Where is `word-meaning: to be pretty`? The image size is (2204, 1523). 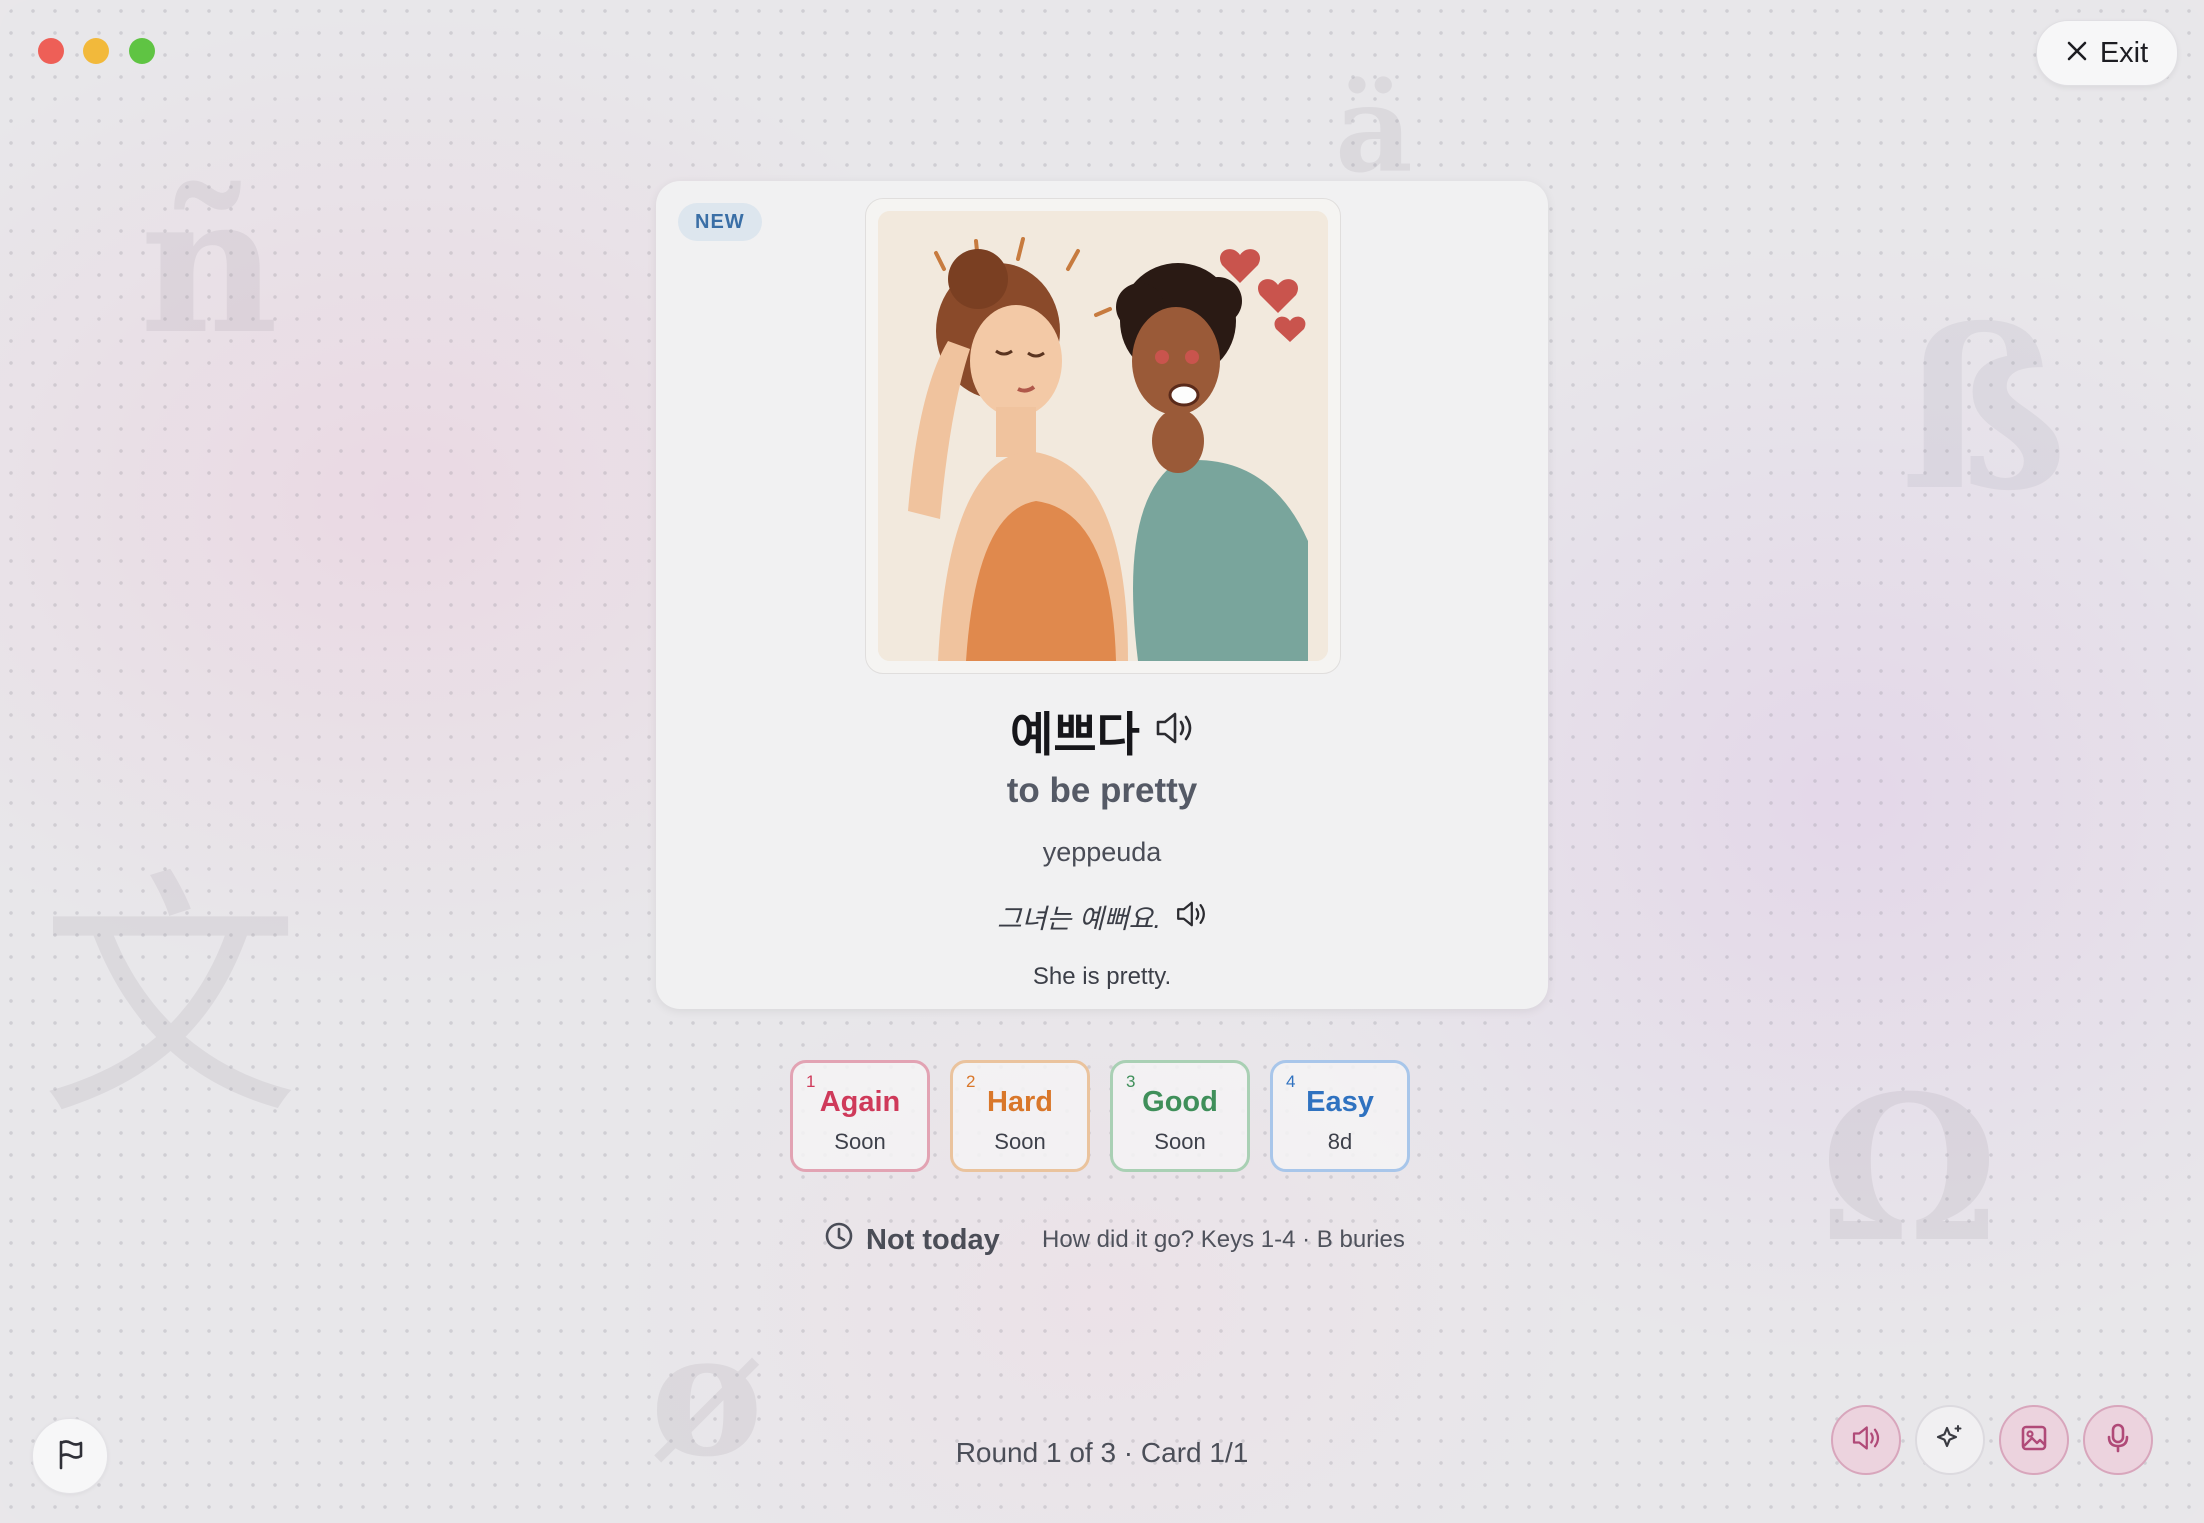 word-meaning: to be pretty is located at coordinates (1102, 790).